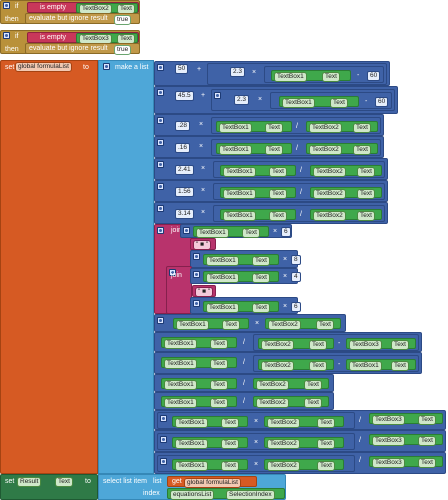 The width and height of the screenshot is (448, 500). I want to click on math-add-block: 50 + 2.3 × TextBox1 Text - 60, so click(272, 73).